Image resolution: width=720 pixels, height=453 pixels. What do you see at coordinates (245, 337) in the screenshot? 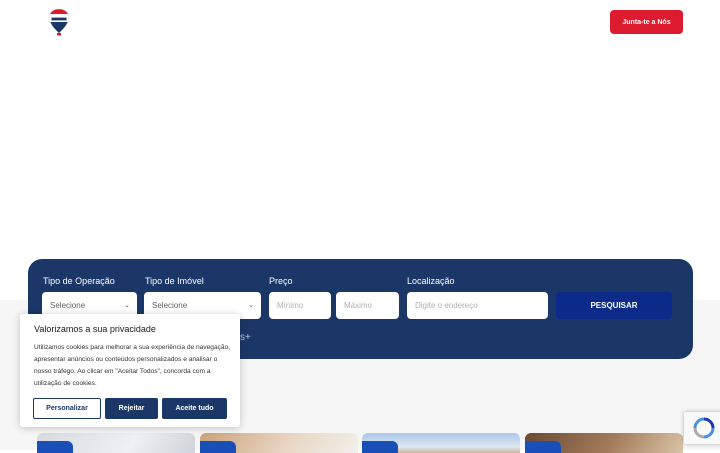
I see `more-filters-link: s+` at bounding box center [245, 337].